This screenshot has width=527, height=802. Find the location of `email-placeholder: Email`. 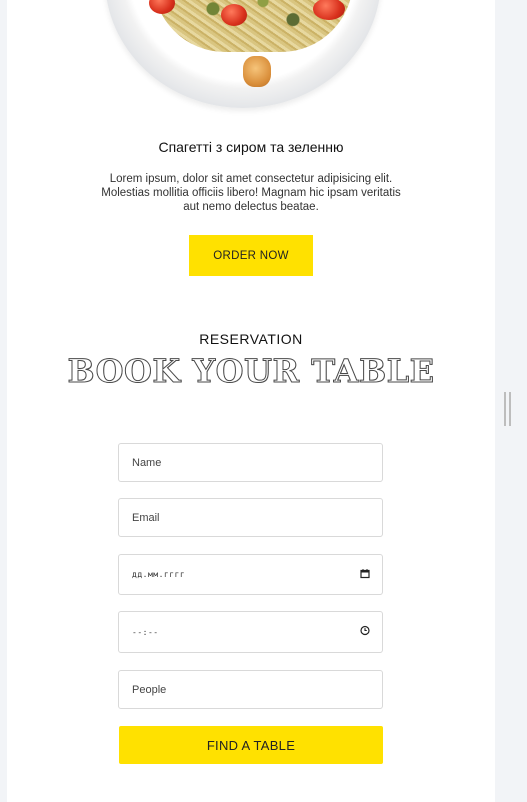

email-placeholder: Email is located at coordinates (146, 517).